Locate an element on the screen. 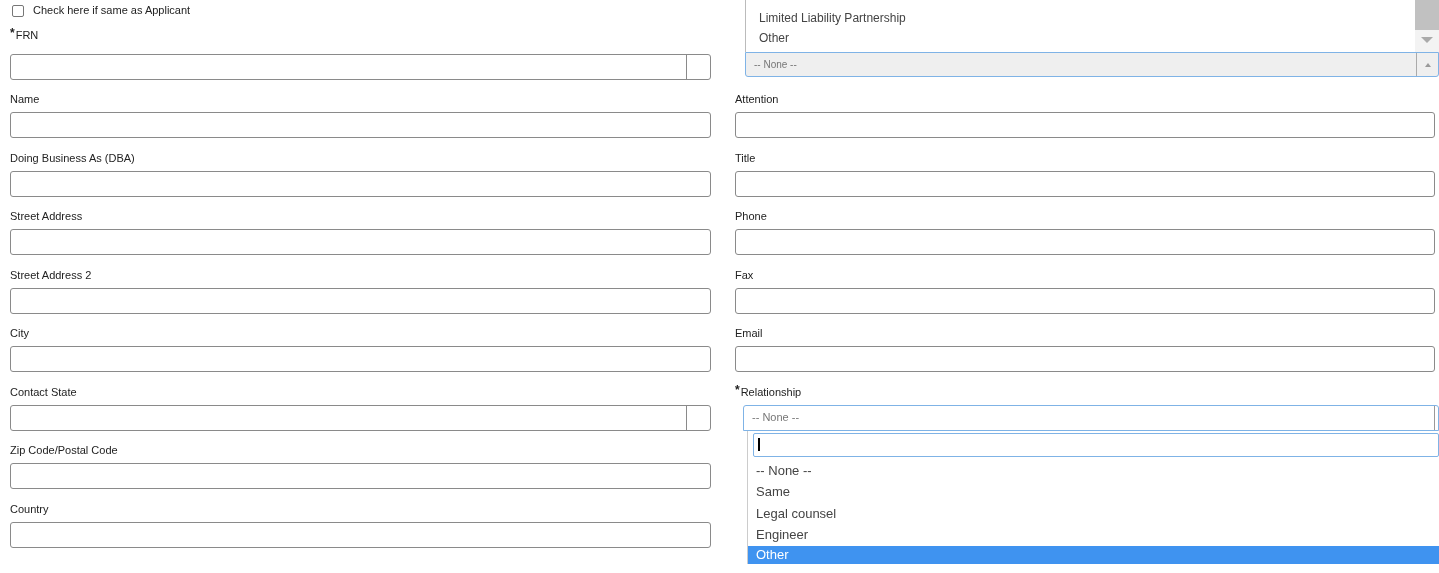  checkbox is located at coordinates (18, 10).